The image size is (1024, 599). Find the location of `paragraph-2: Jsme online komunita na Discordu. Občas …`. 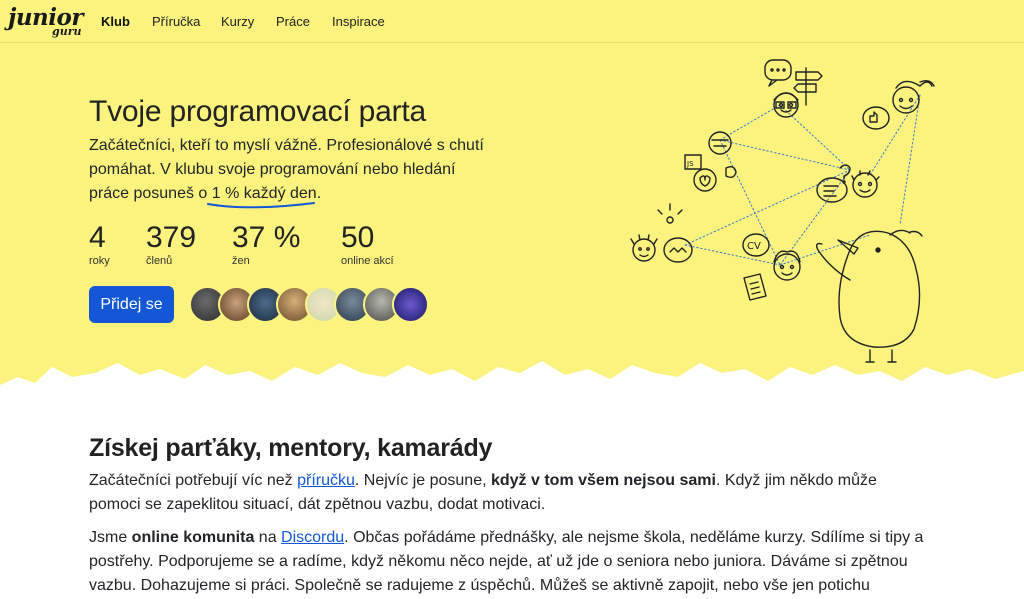

paragraph-2: Jsme online komunita na Discordu. Občas … is located at coordinates (509, 562).